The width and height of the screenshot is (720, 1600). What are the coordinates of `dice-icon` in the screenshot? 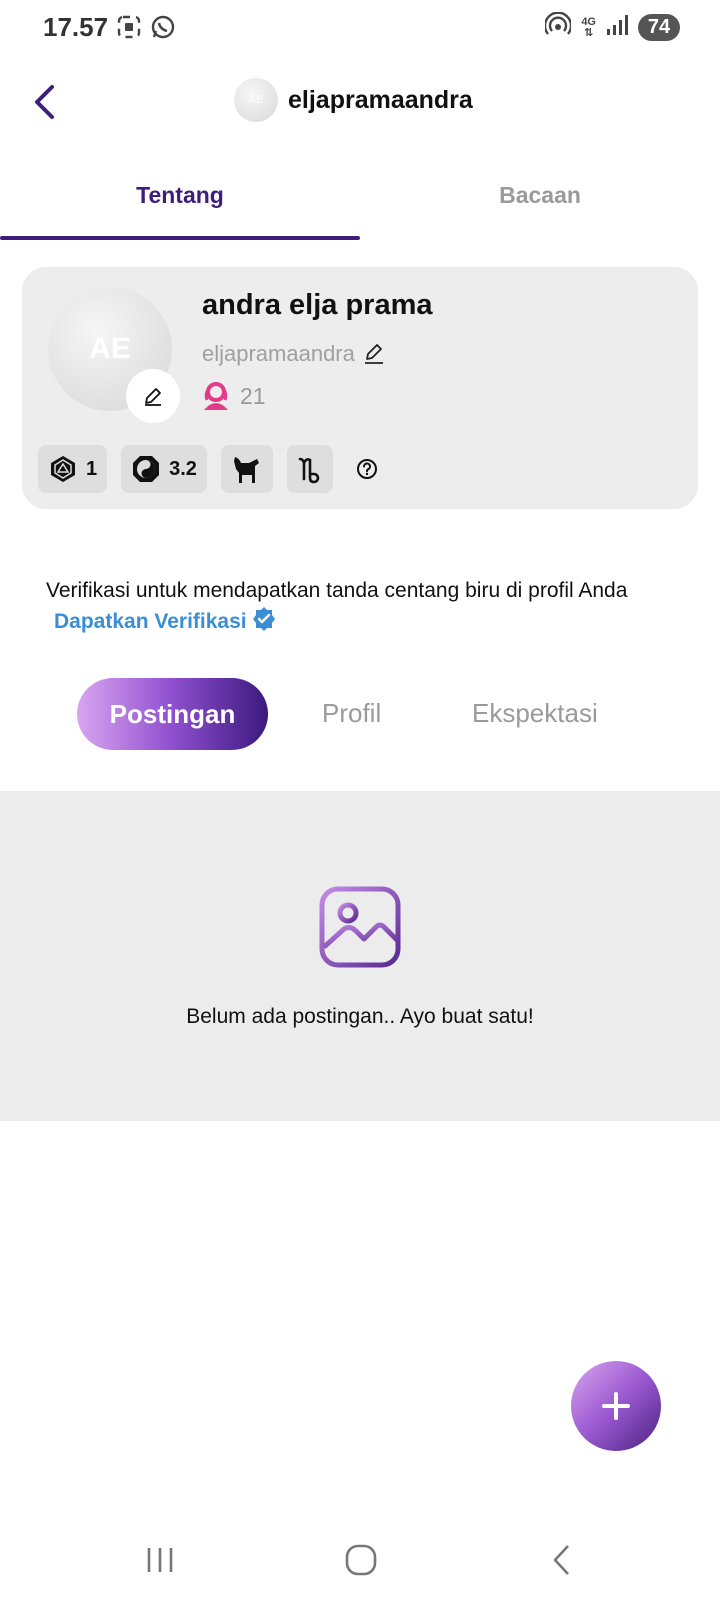 It's located at (63, 469).